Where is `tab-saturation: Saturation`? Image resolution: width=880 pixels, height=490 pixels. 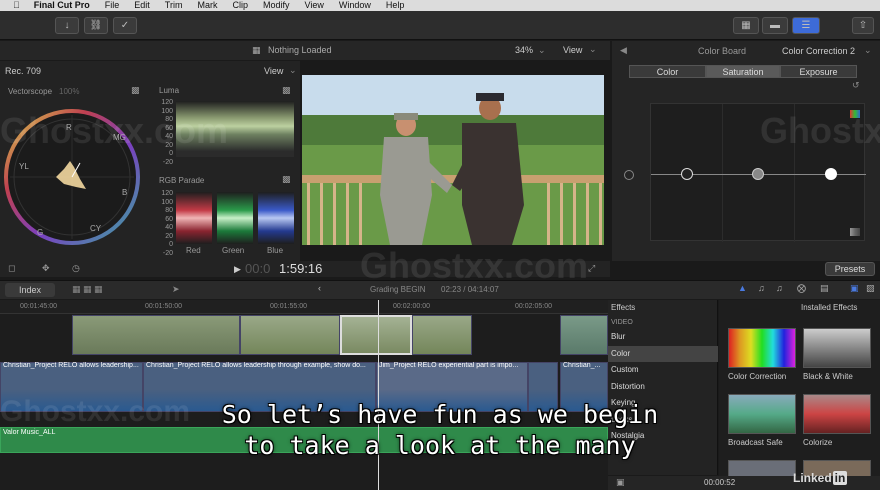
tab-saturation: Saturation is located at coordinates (743, 71).